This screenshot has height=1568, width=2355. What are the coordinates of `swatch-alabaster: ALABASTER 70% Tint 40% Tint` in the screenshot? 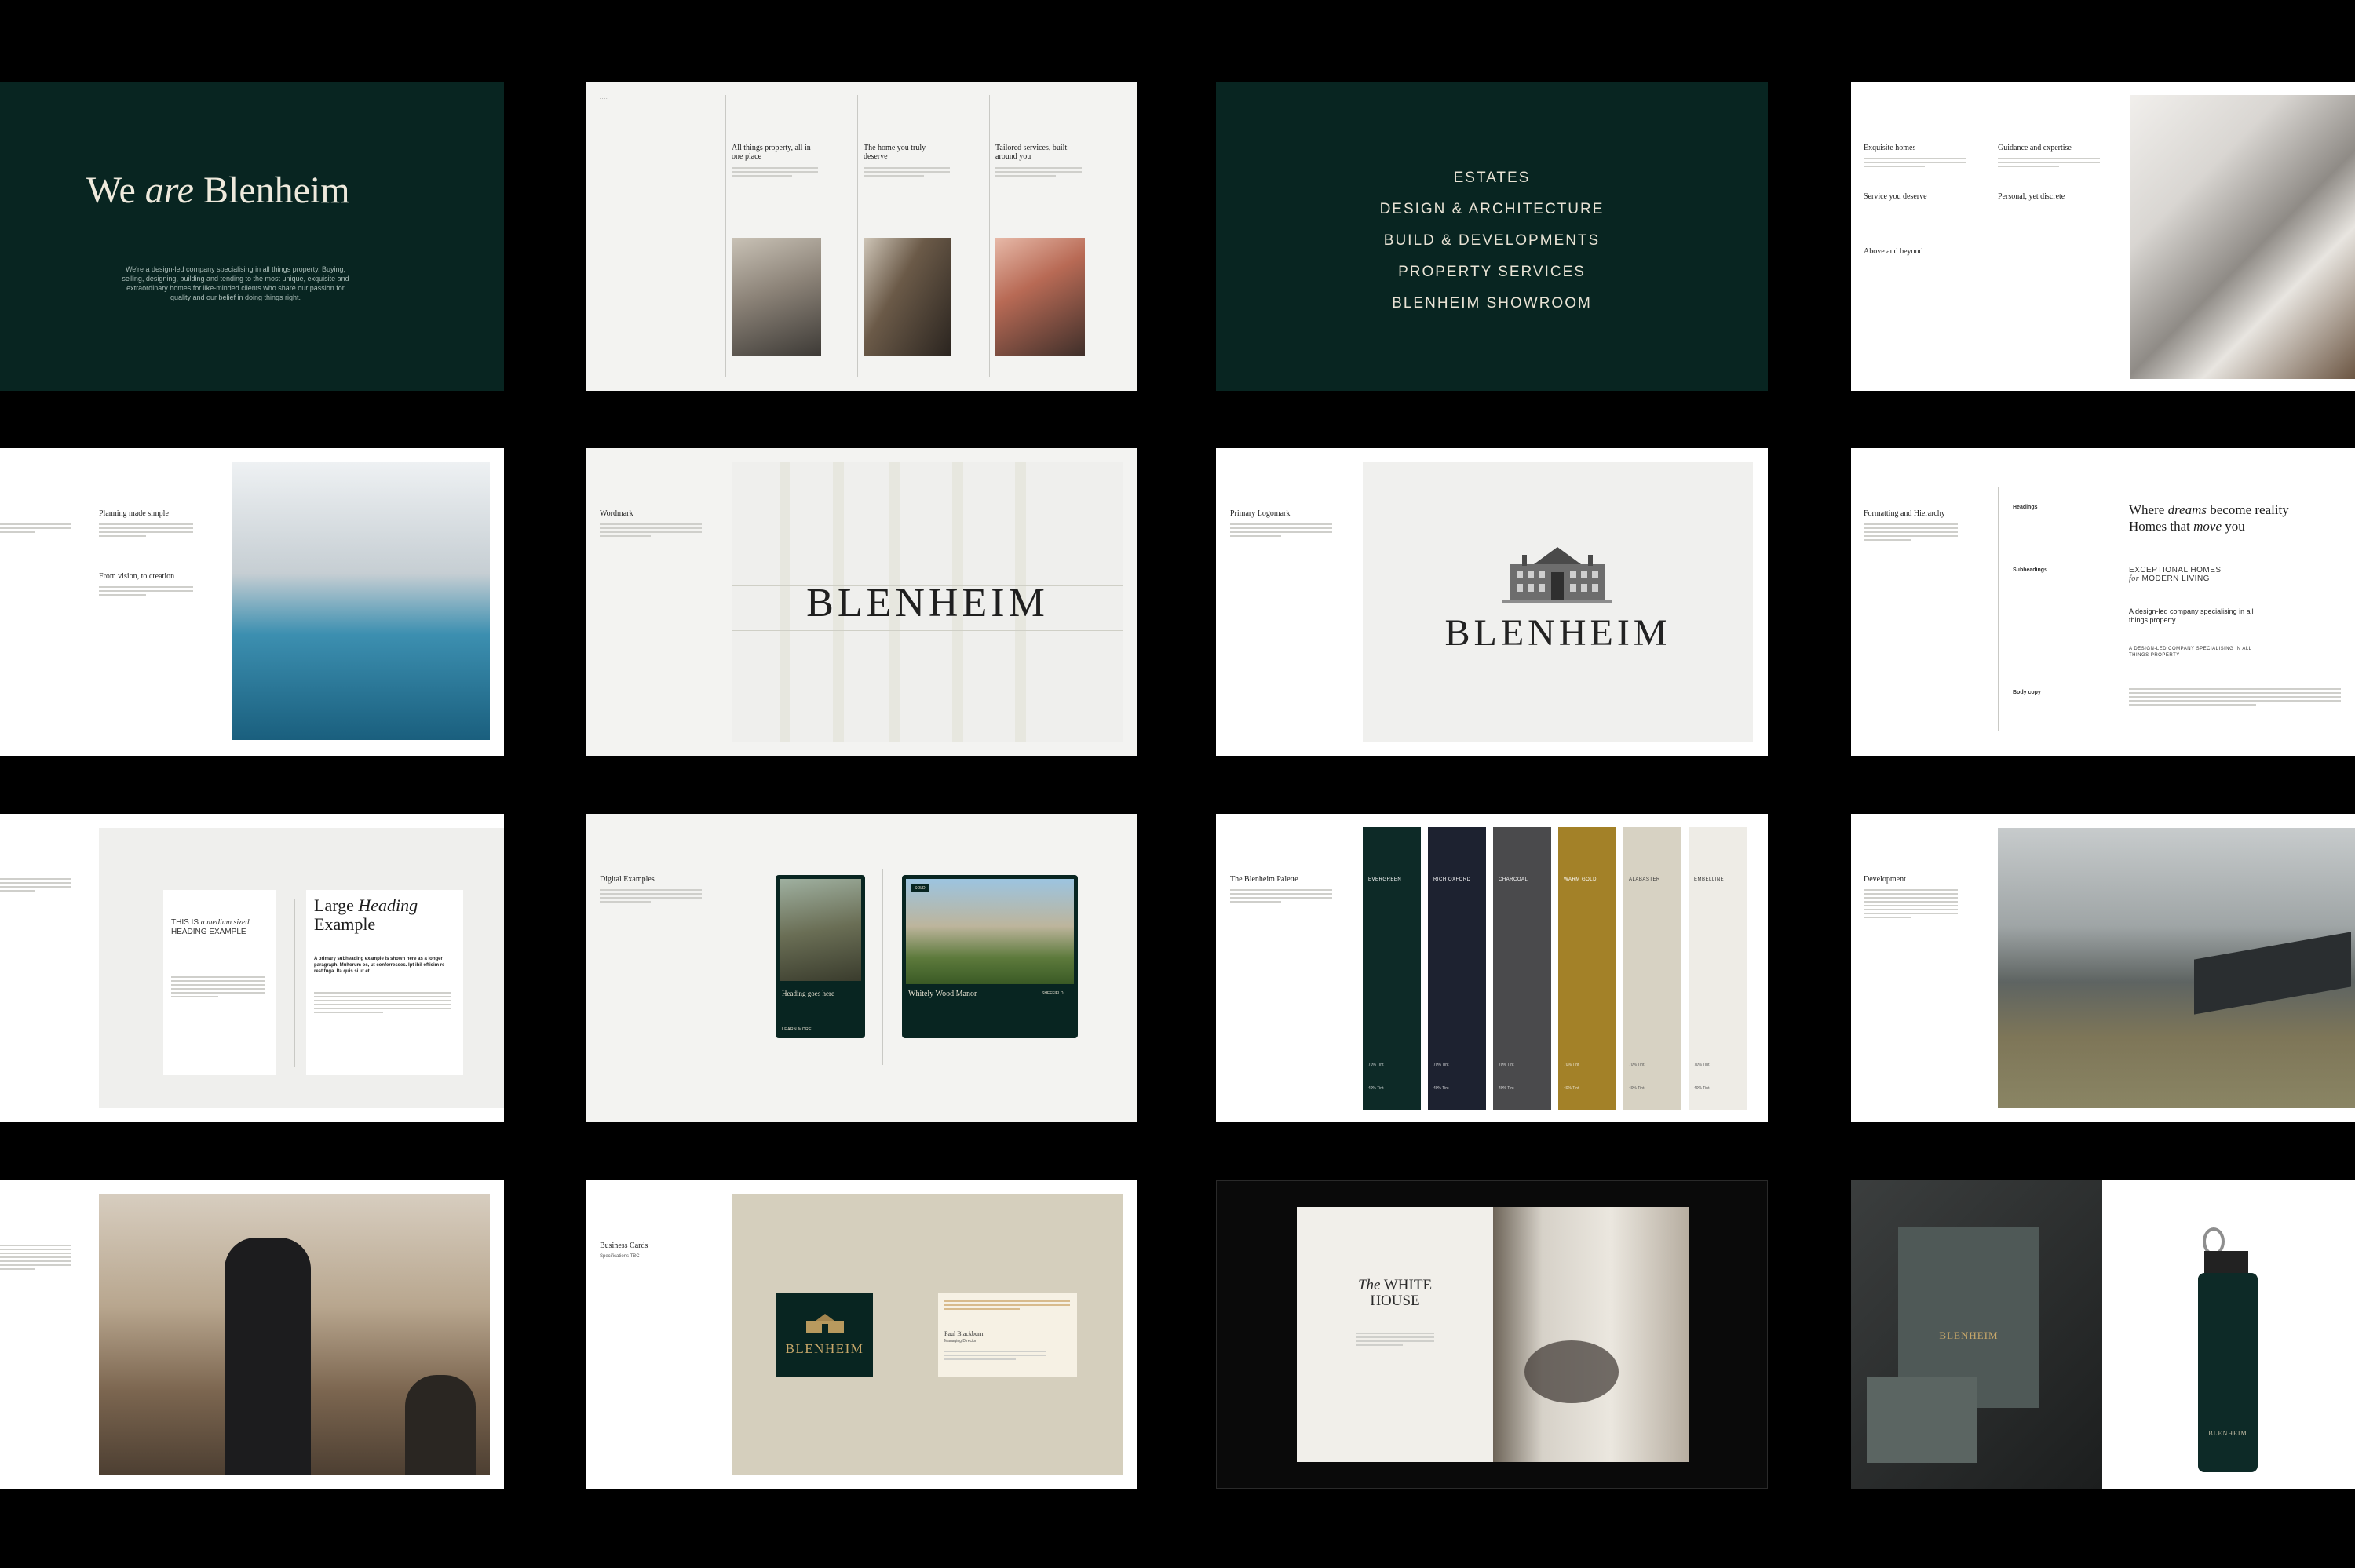 It's located at (1652, 968).